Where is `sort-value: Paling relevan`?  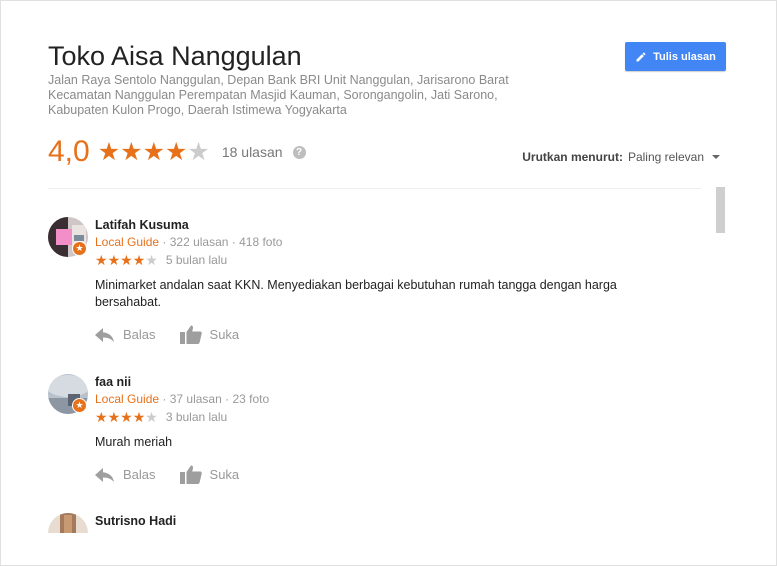 sort-value: Paling relevan is located at coordinates (665, 157).